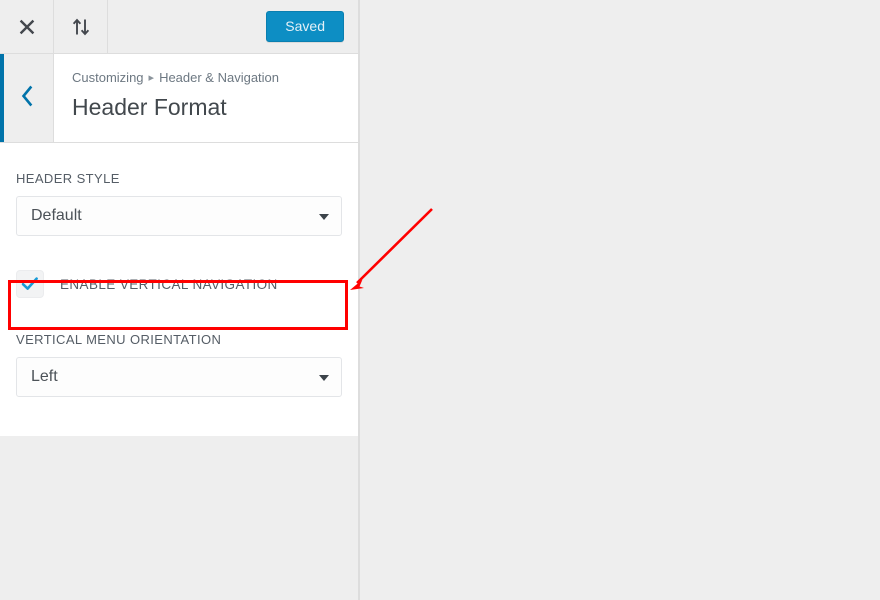 The image size is (880, 600). I want to click on control-label-header-style: HEADER STYLE, so click(68, 178).